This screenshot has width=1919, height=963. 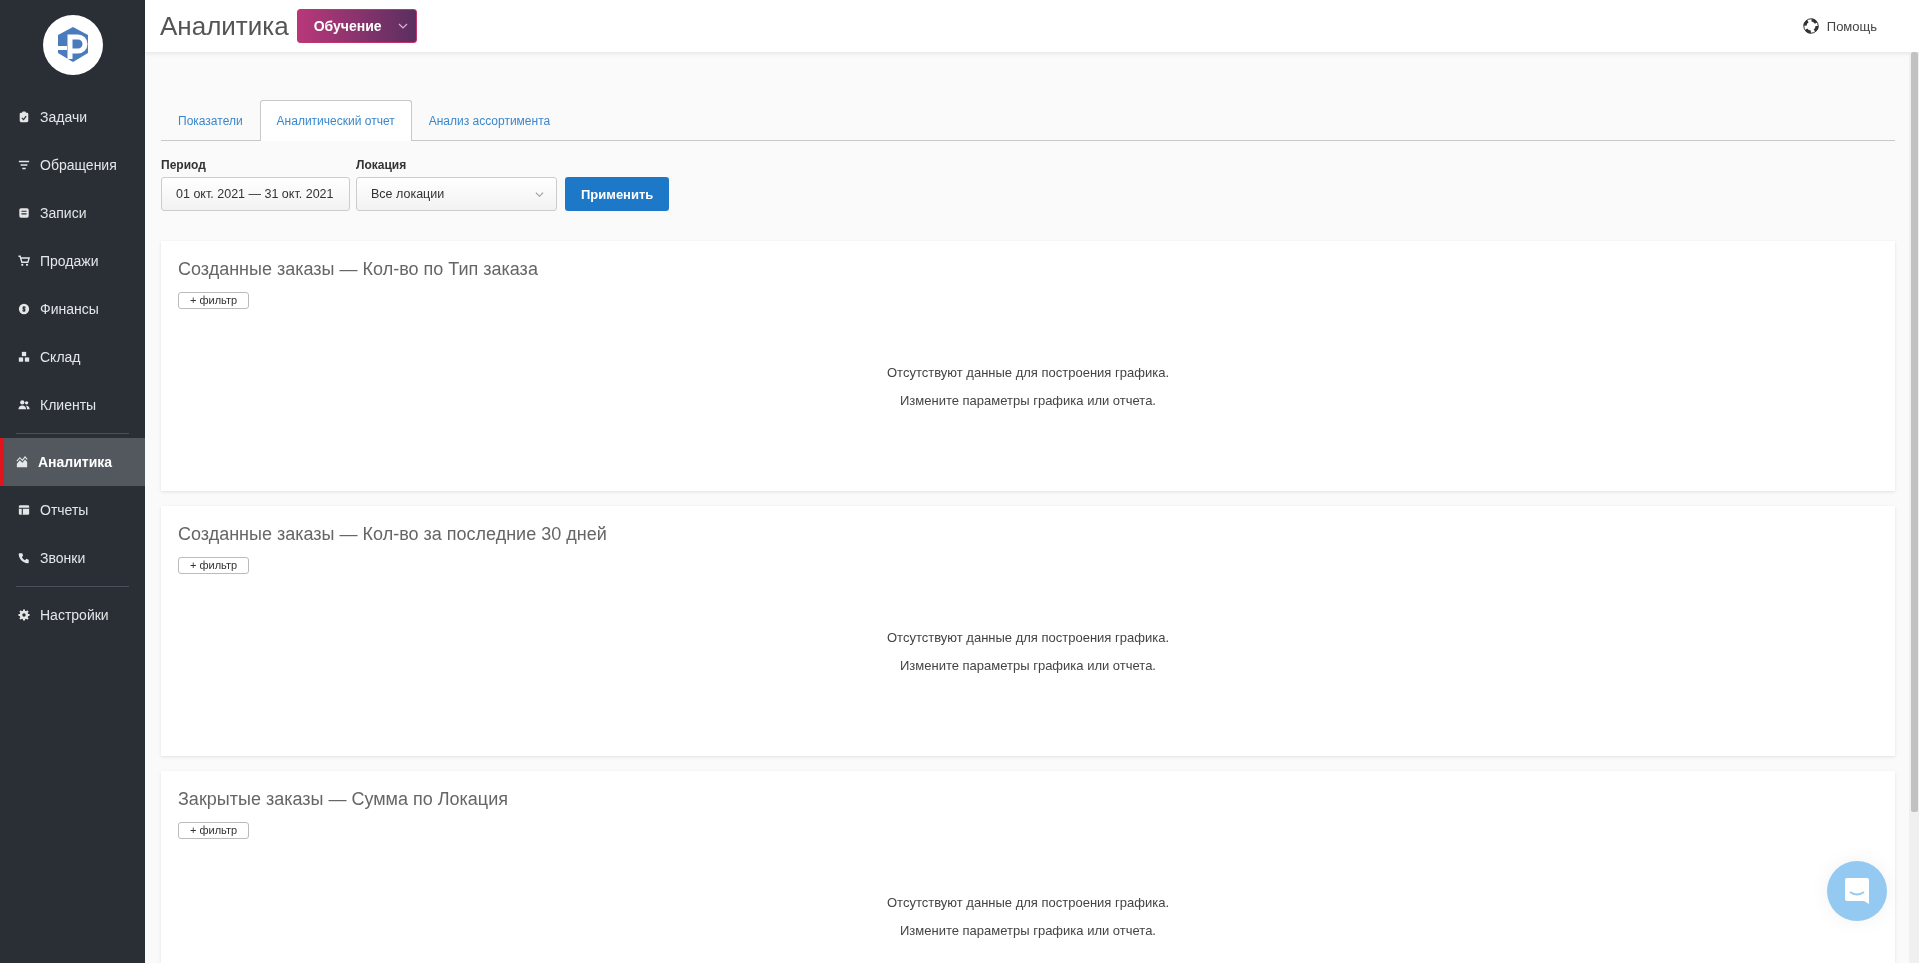 I want to click on reports-icon, so click(x=24, y=510).